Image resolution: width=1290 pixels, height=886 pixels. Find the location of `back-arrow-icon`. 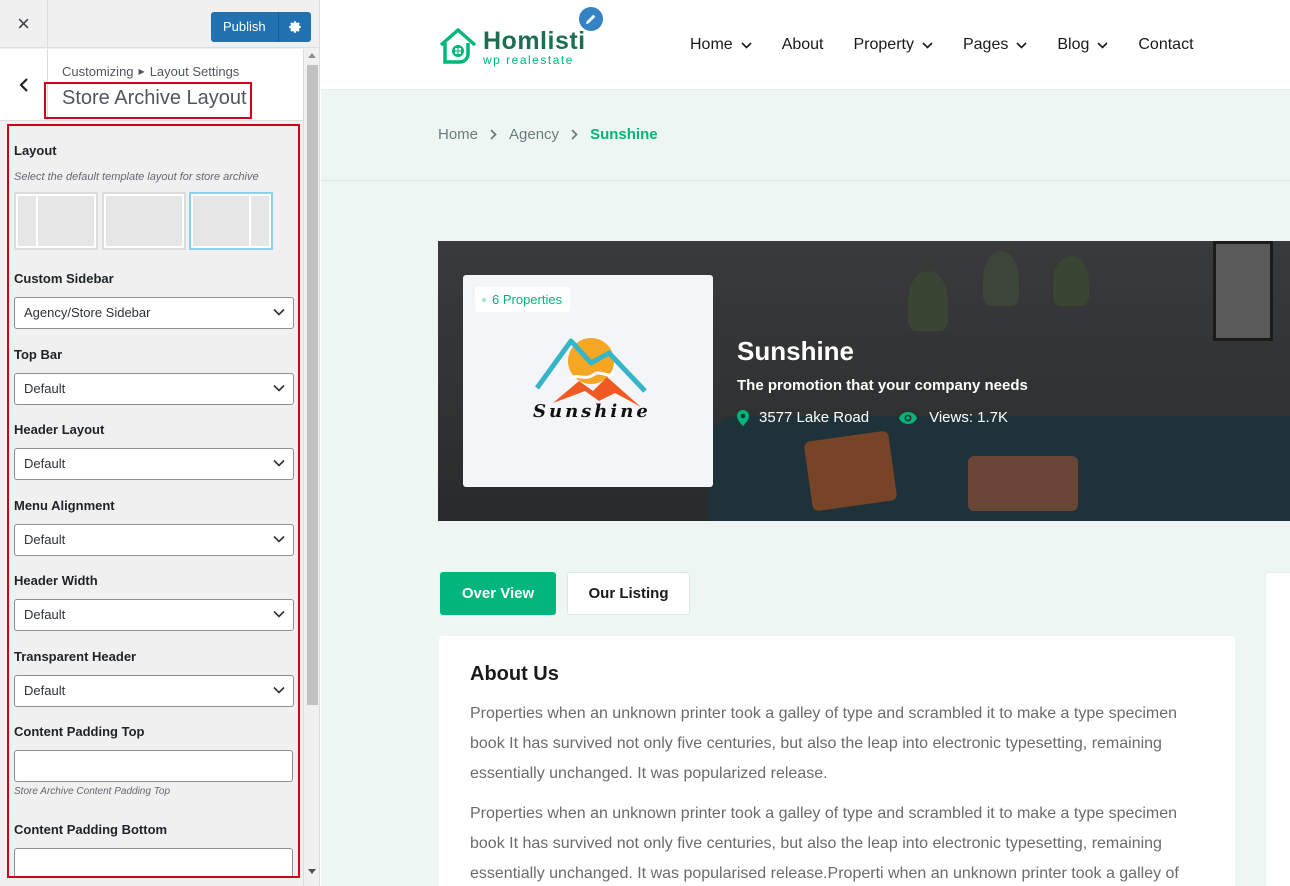

back-arrow-icon is located at coordinates (23, 85).